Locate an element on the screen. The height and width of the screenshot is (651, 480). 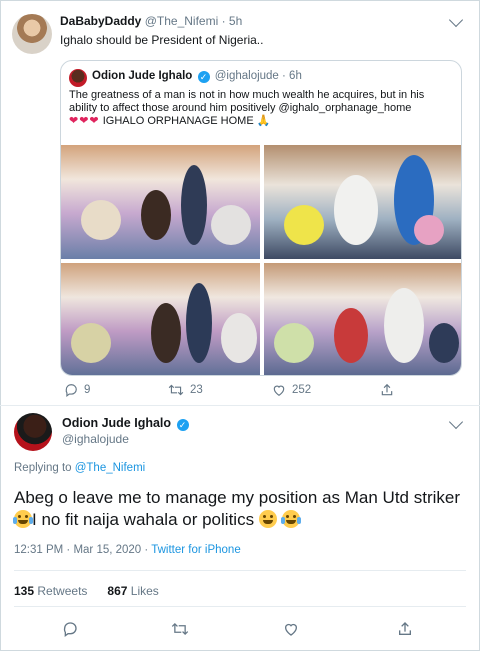
tweet-source: Twitter for iPhone is located at coordinates (195, 550).